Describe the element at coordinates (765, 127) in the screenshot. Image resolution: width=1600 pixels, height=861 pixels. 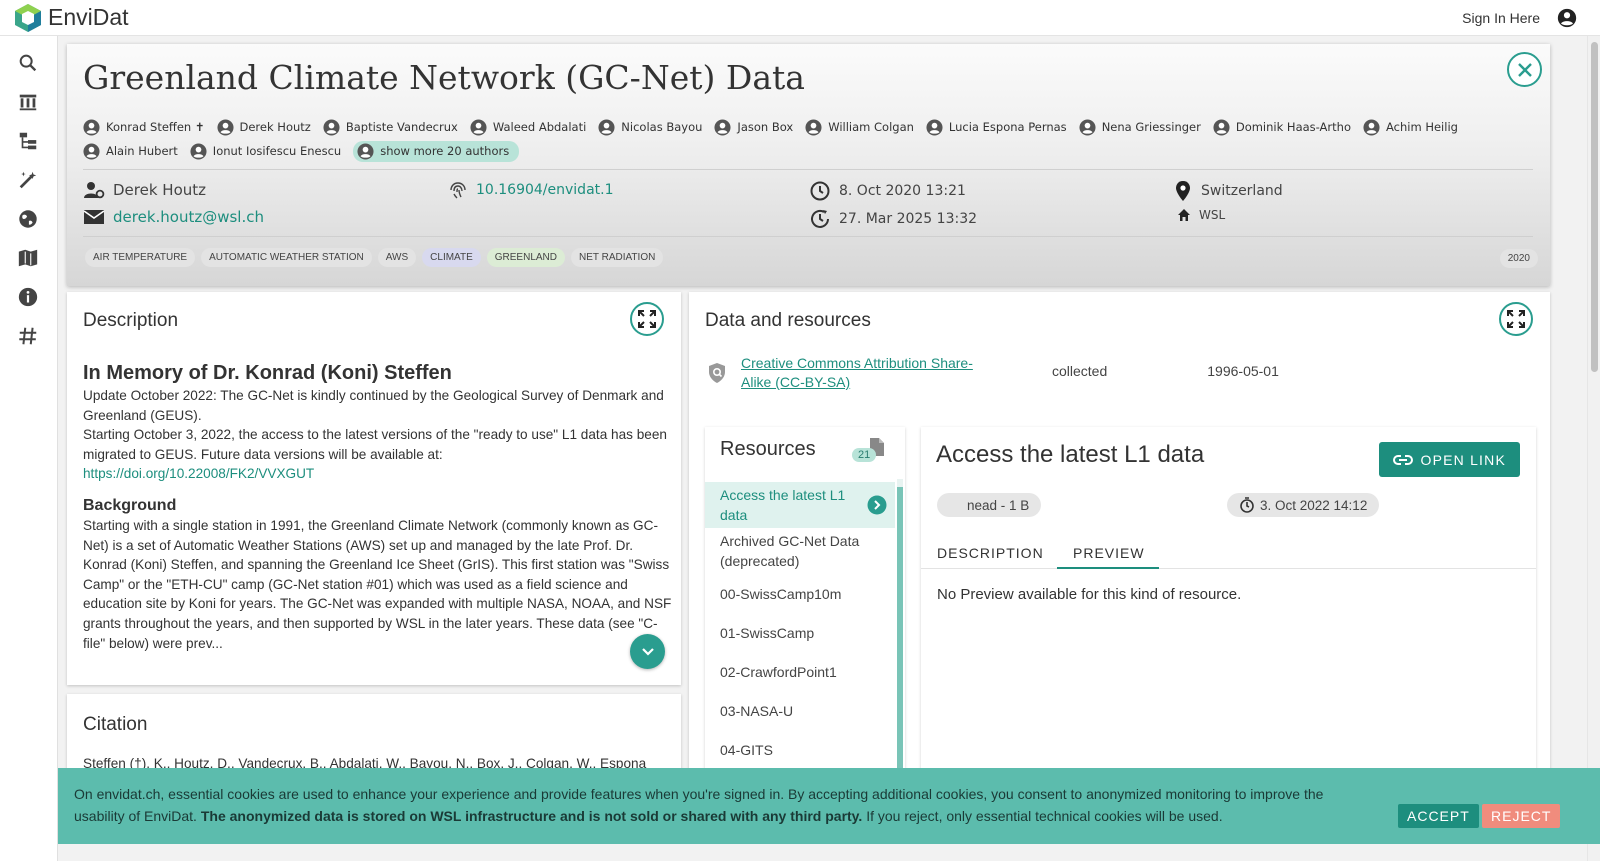
I see `author-name: Jason Box` at that location.